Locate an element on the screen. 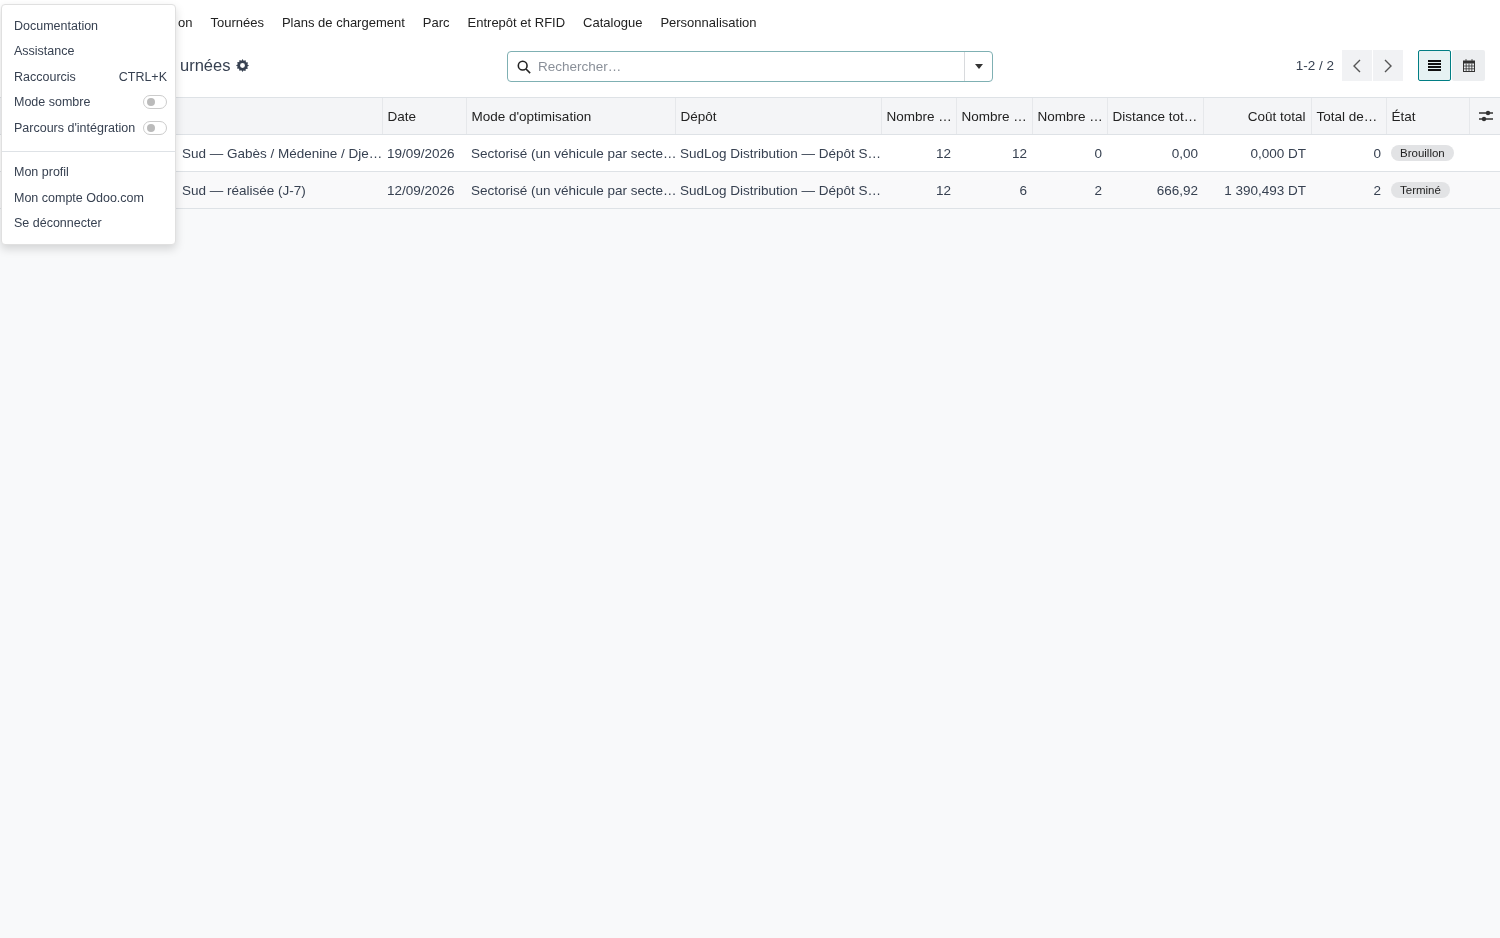  menu-item: Se déconnecter is located at coordinates (88, 223).